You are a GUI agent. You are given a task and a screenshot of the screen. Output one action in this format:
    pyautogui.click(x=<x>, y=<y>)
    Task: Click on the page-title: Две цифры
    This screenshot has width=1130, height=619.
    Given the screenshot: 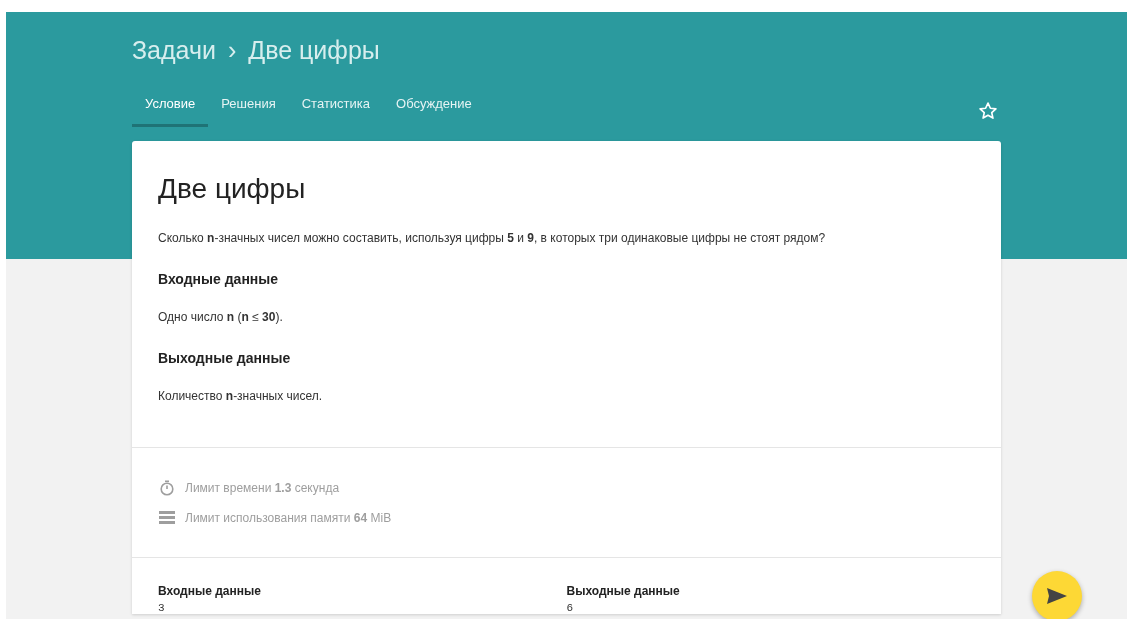 What is the action you would take?
    pyautogui.click(x=314, y=50)
    